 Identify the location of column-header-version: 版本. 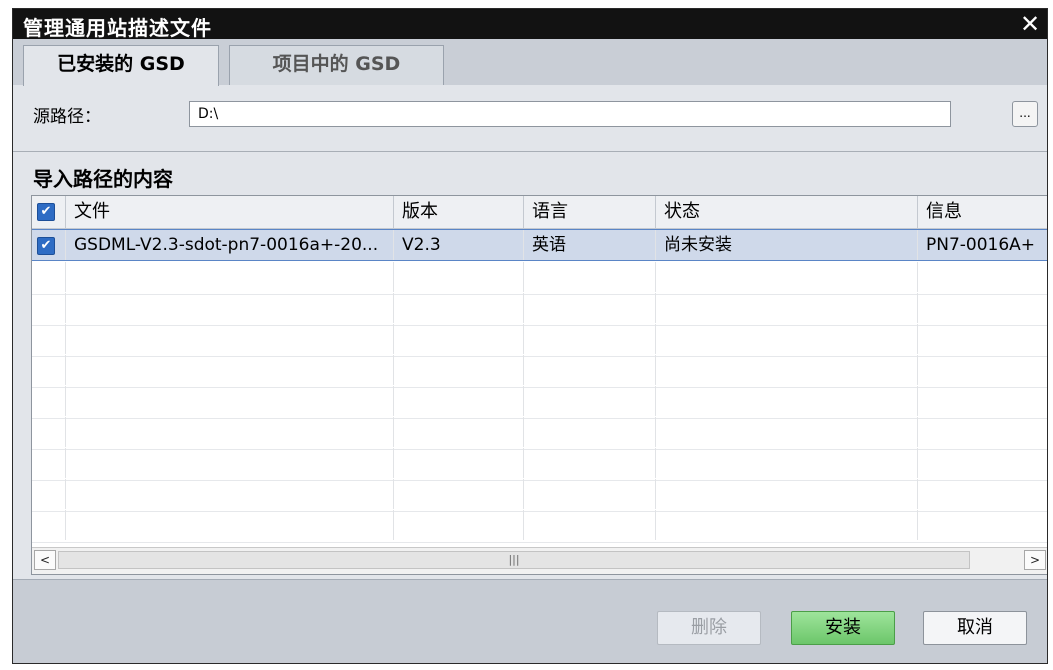
(459, 212).